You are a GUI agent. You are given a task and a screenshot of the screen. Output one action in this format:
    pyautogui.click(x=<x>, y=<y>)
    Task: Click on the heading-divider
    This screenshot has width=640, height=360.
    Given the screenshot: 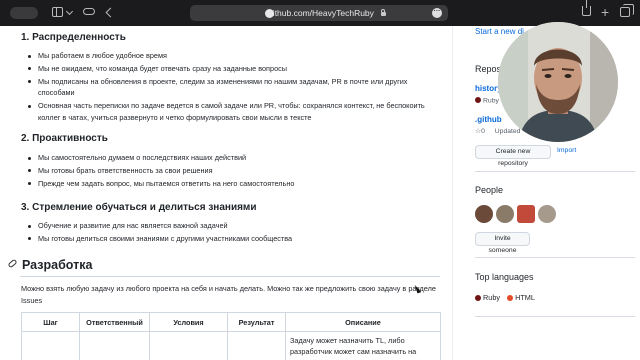 What is the action you would take?
    pyautogui.click(x=230, y=276)
    